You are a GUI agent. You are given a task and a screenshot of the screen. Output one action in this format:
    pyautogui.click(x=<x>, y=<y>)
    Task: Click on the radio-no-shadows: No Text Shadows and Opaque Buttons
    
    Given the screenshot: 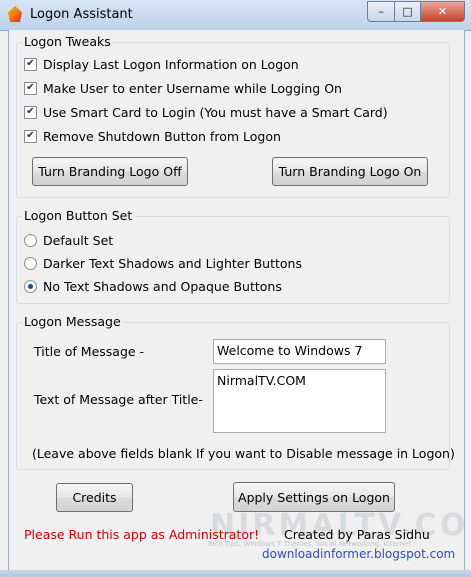 What is the action you would take?
    pyautogui.click(x=153, y=286)
    